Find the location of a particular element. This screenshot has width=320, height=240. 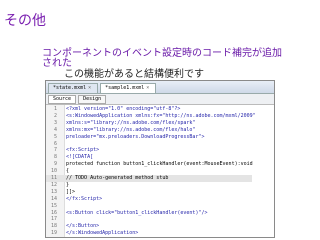

code-text: // TODO Auto-generated method stub is located at coordinates (117, 178).